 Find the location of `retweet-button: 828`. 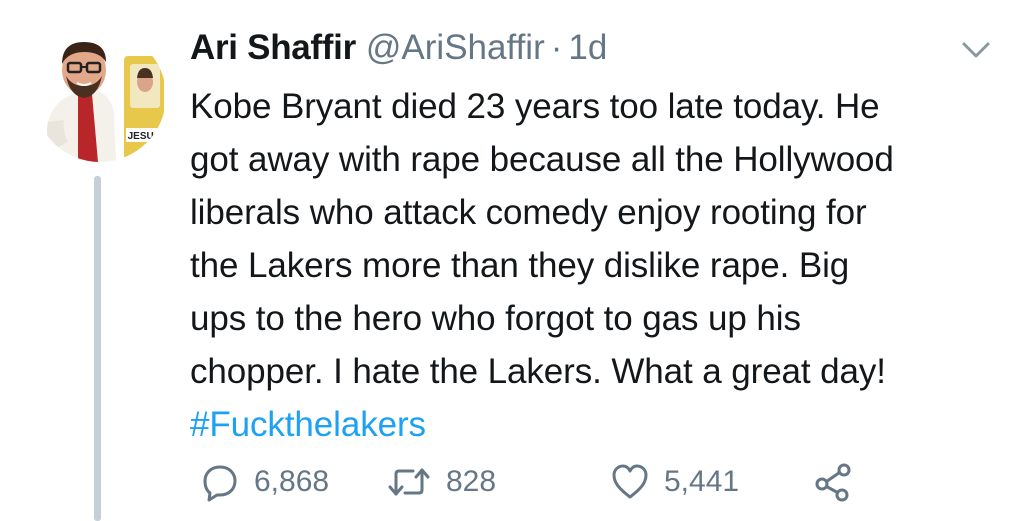

retweet-button: 828 is located at coordinates (441, 482).